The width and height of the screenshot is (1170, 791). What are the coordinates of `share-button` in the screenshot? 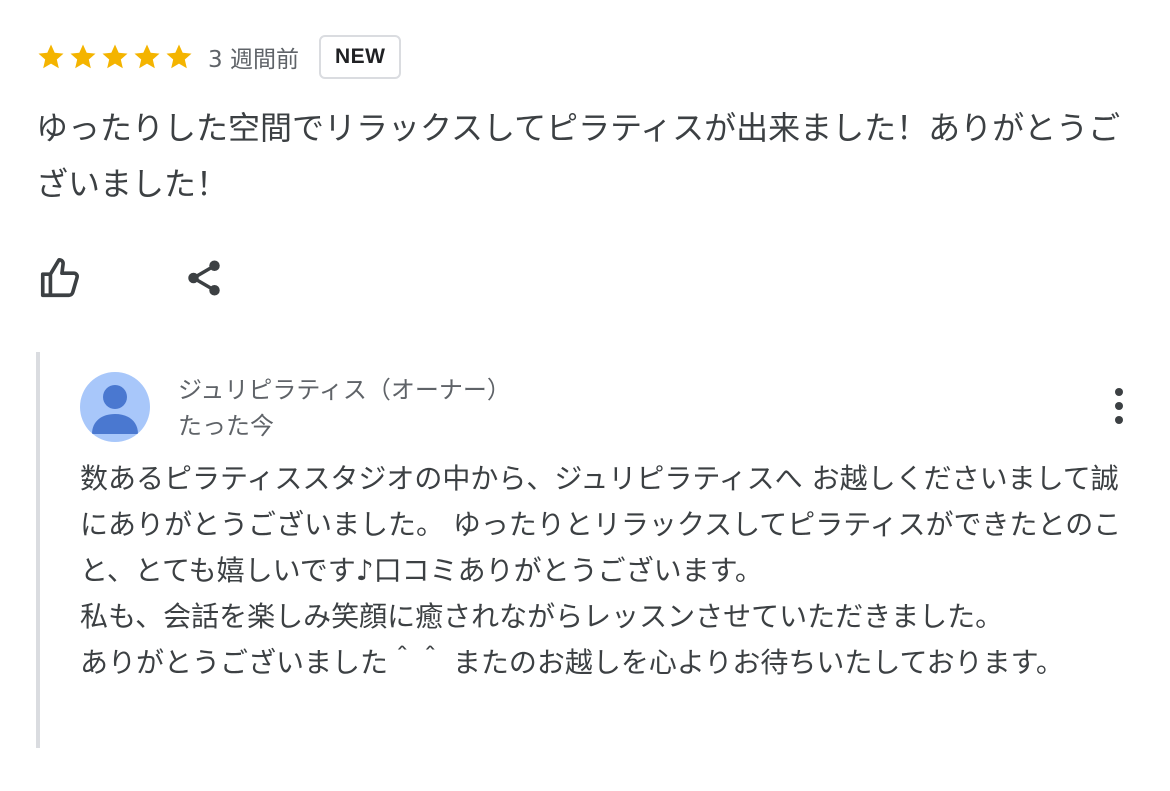 It's located at (204, 278).